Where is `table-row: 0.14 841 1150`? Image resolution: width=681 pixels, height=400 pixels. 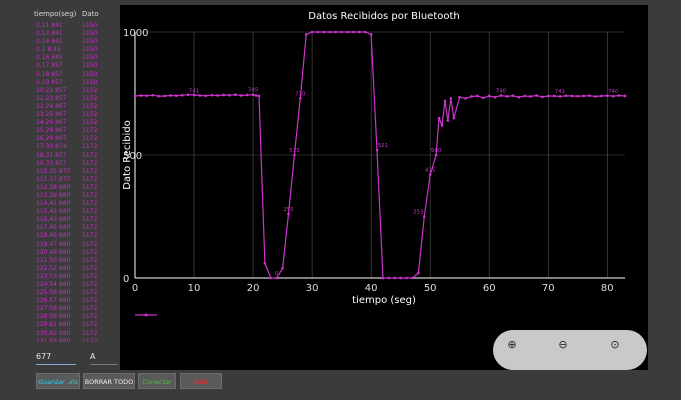
table-row: 0.14 841 1150 is located at coordinates (76, 42).